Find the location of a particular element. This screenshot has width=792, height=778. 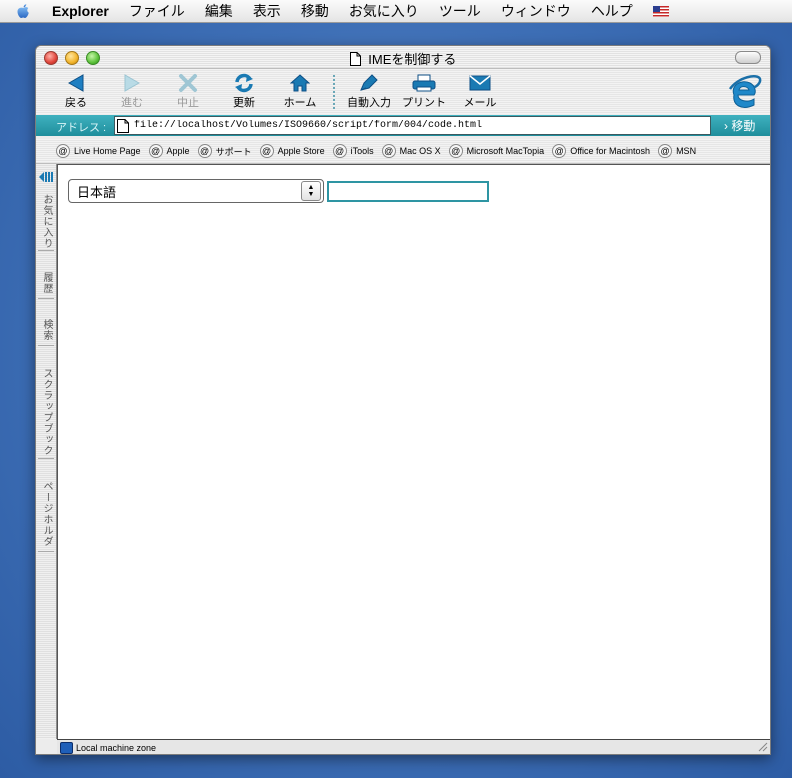

favorite-label: Mac OS X is located at coordinates (420, 151).